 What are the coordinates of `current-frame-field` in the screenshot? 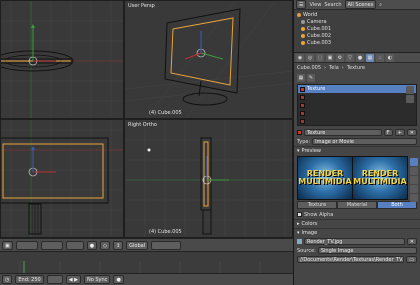 It's located at (54, 279).